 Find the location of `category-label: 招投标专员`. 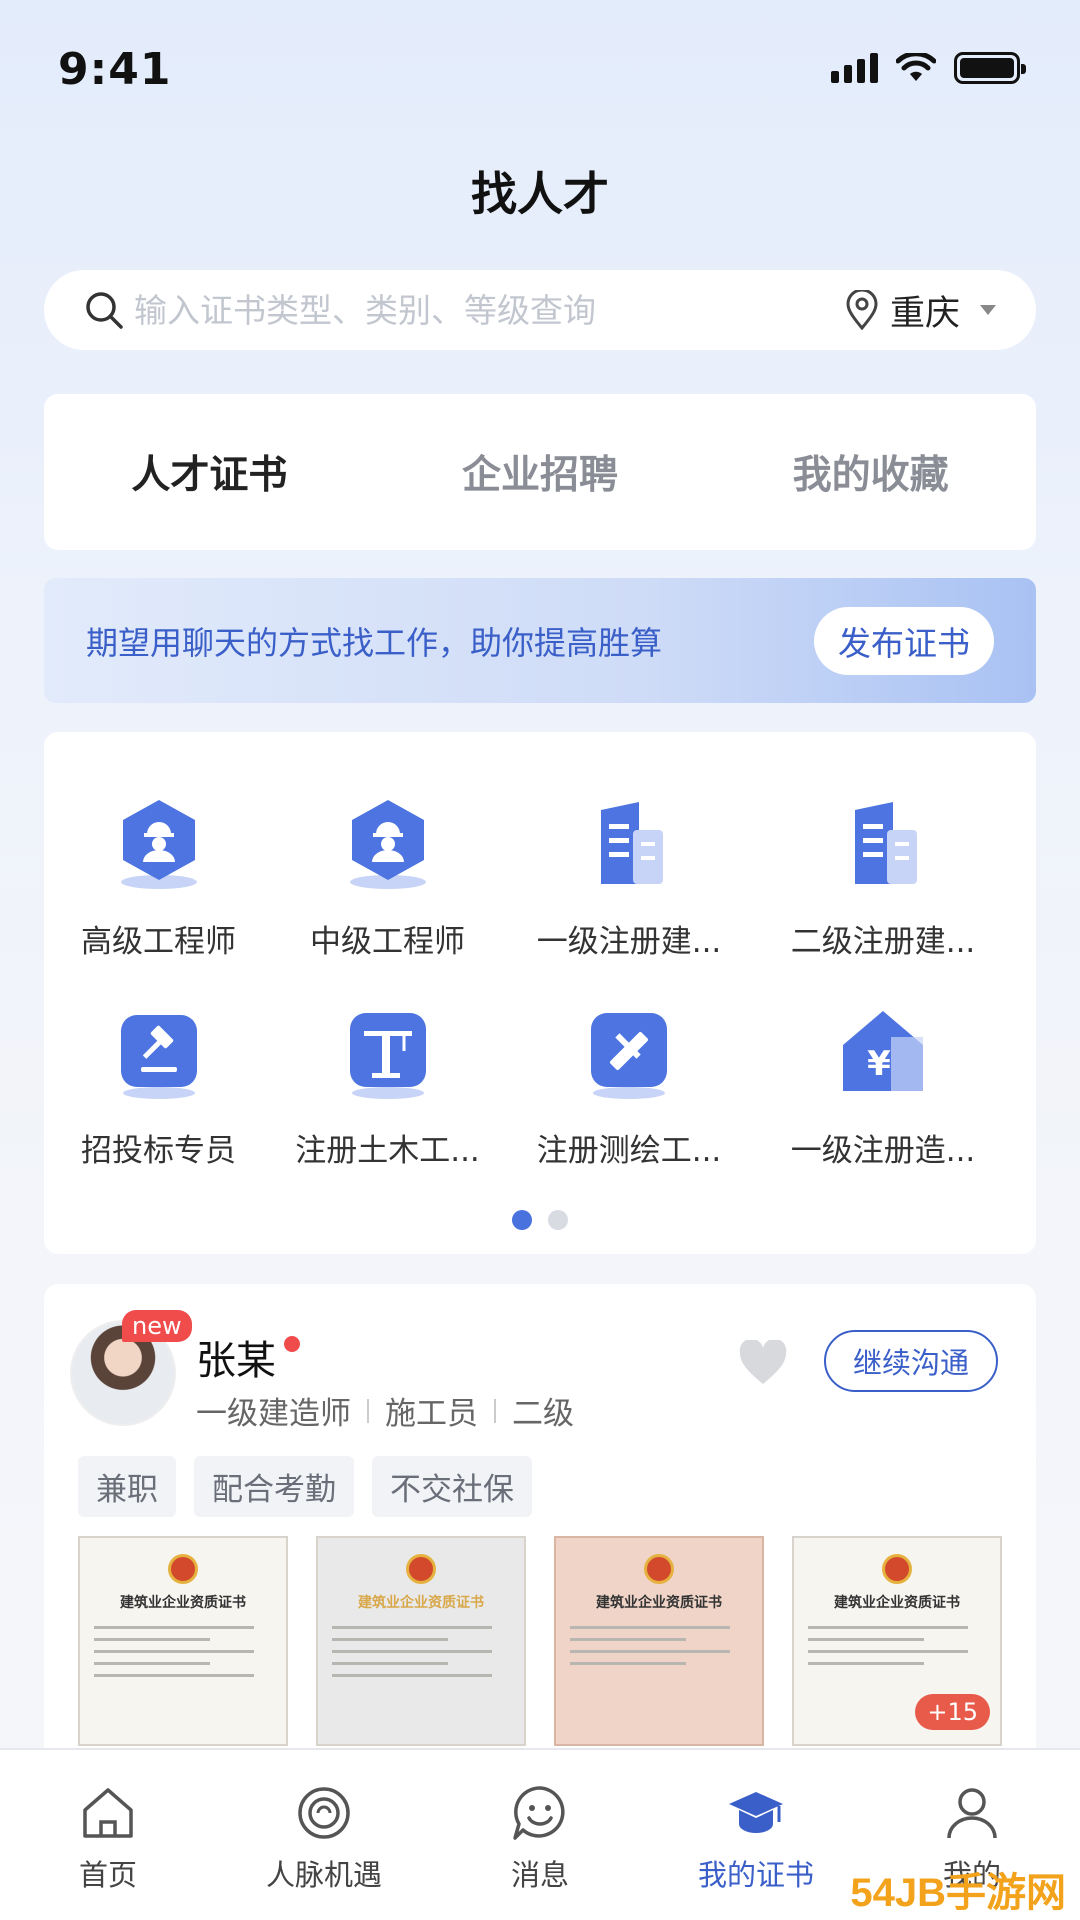

category-label: 招投标专员 is located at coordinates (158, 1151).